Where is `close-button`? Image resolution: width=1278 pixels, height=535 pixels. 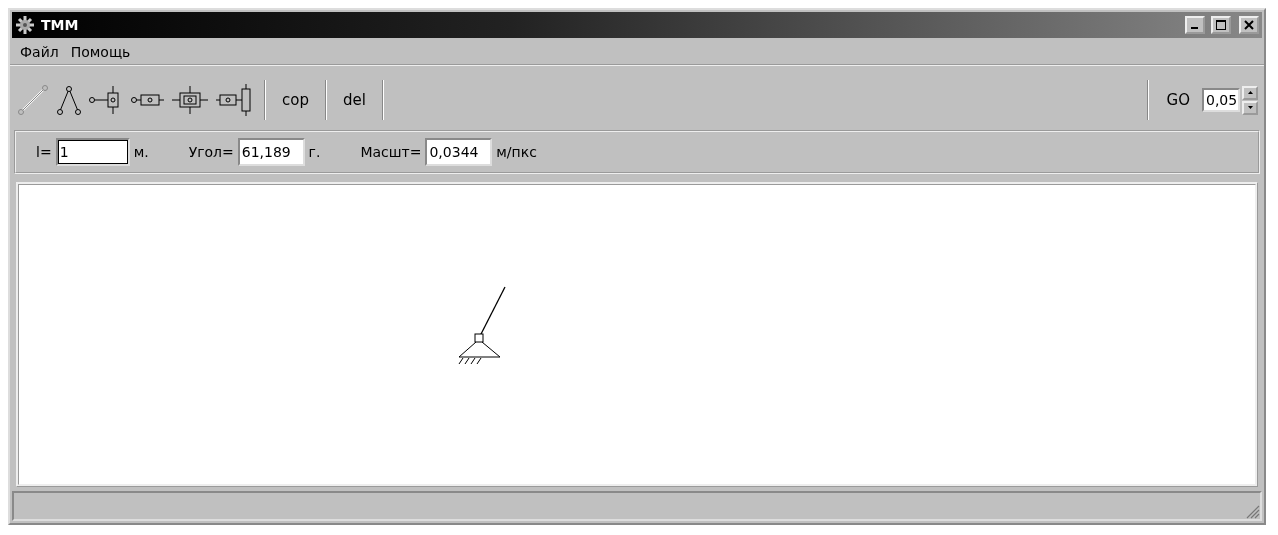 close-button is located at coordinates (1249, 25).